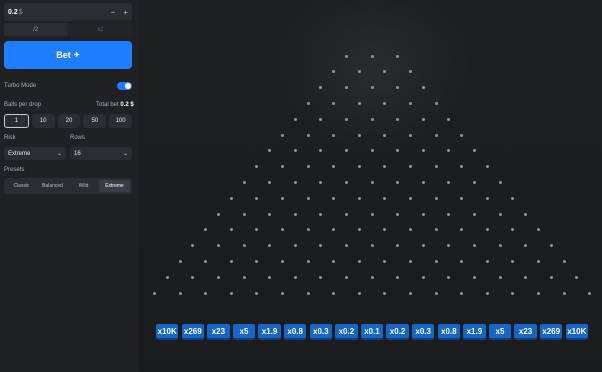  What do you see at coordinates (125, 12) in the screenshot?
I see `plus-icon: +` at bounding box center [125, 12].